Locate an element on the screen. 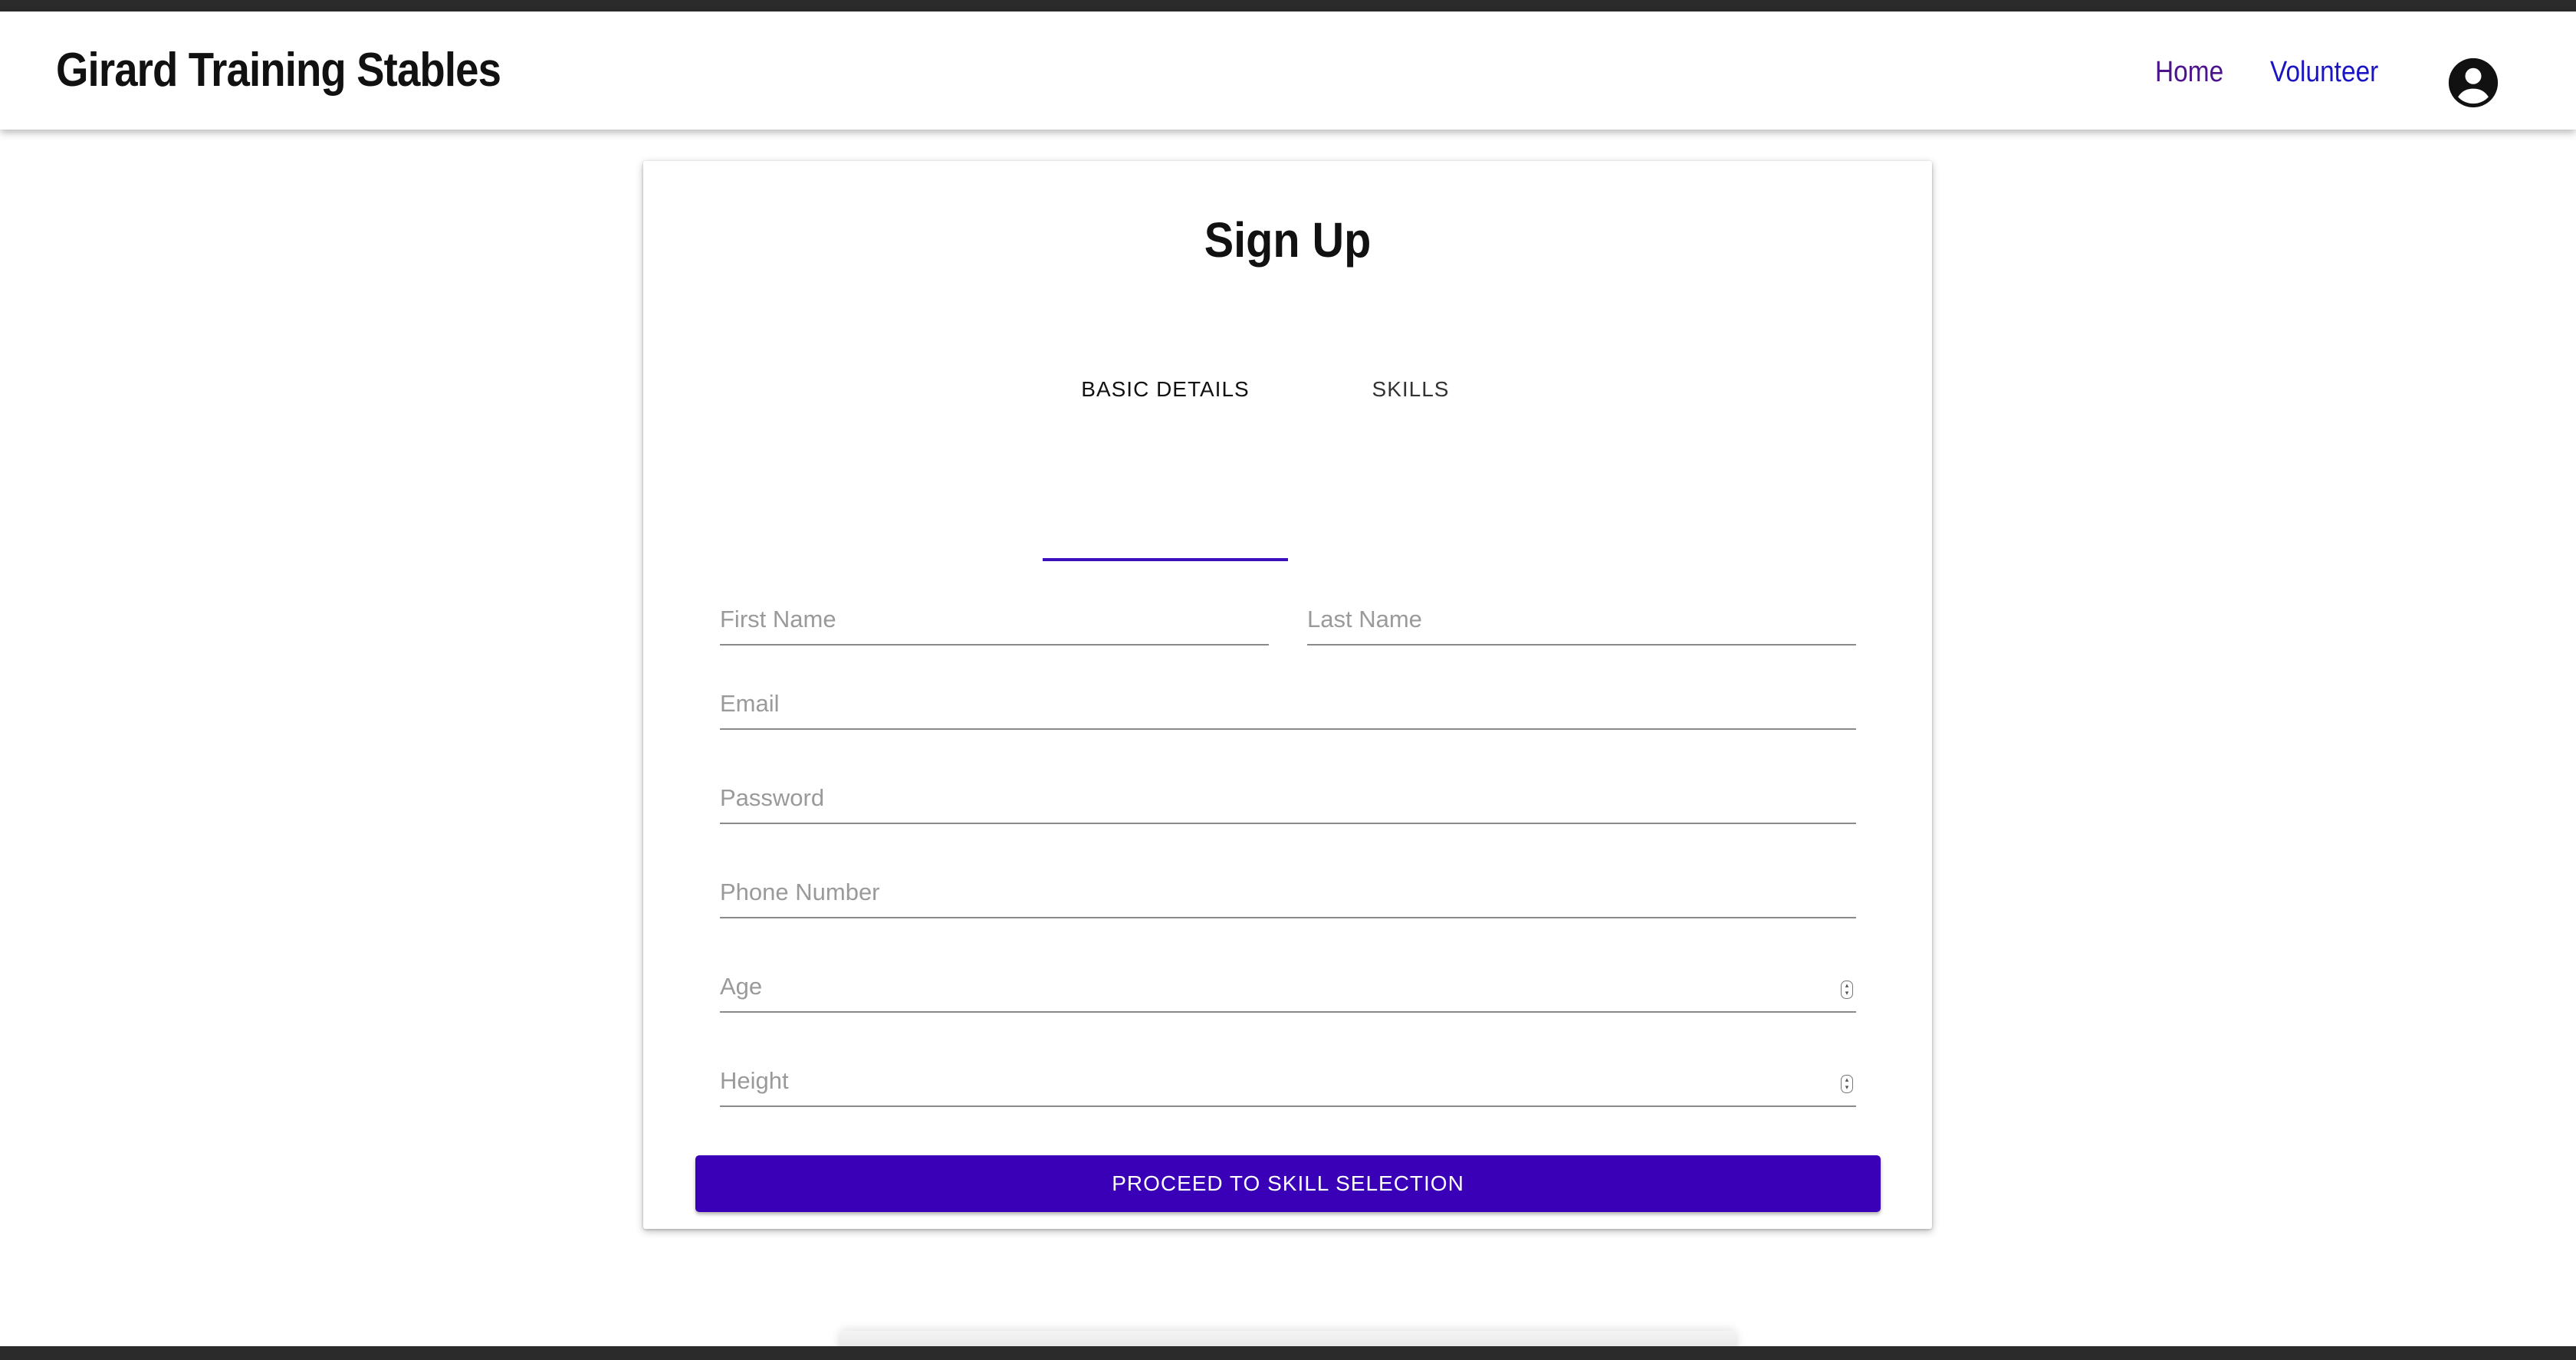 Image resolution: width=2576 pixels, height=1360 pixels. nav-home-link: Home is located at coordinates (2189, 73).